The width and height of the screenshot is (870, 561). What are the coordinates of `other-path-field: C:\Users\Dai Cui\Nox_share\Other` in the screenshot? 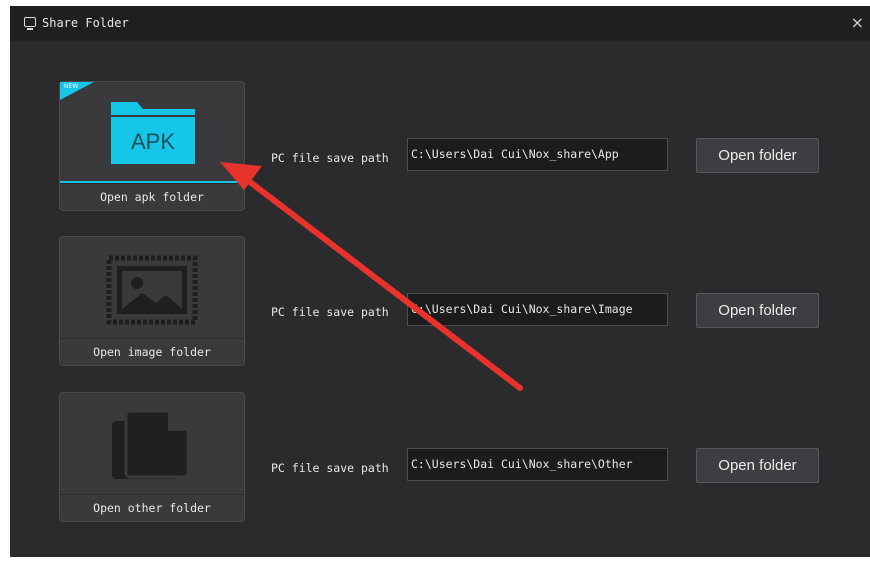 It's located at (537, 464).